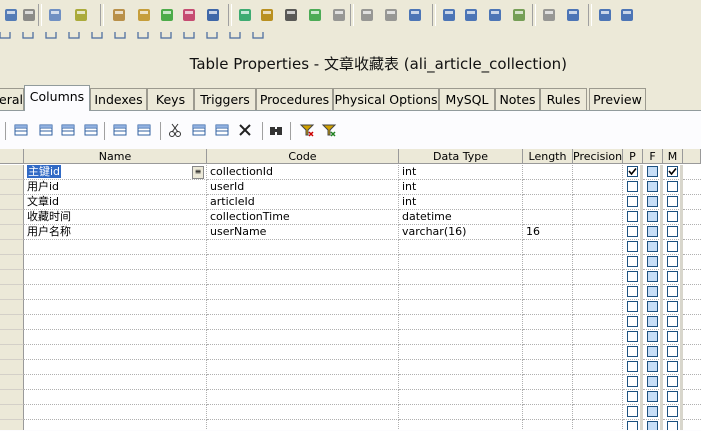  I want to click on domain-icon, so click(144, 130).